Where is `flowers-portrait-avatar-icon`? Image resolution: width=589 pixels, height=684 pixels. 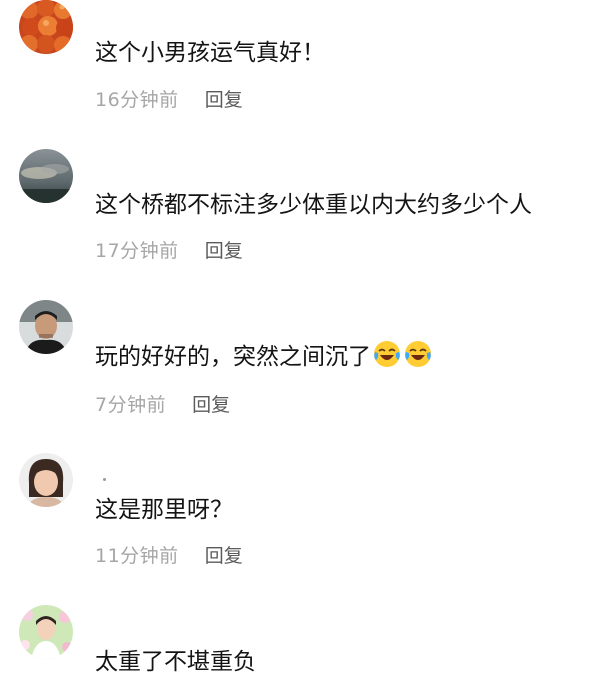
flowers-portrait-avatar-icon is located at coordinates (46, 632).